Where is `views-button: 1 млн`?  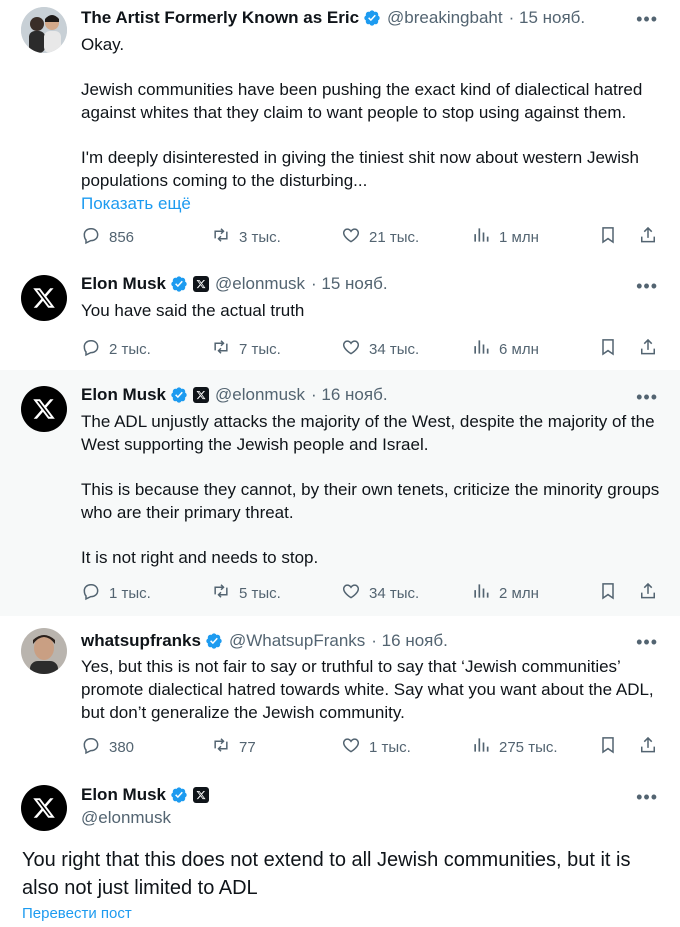
views-button: 1 млн is located at coordinates (505, 237).